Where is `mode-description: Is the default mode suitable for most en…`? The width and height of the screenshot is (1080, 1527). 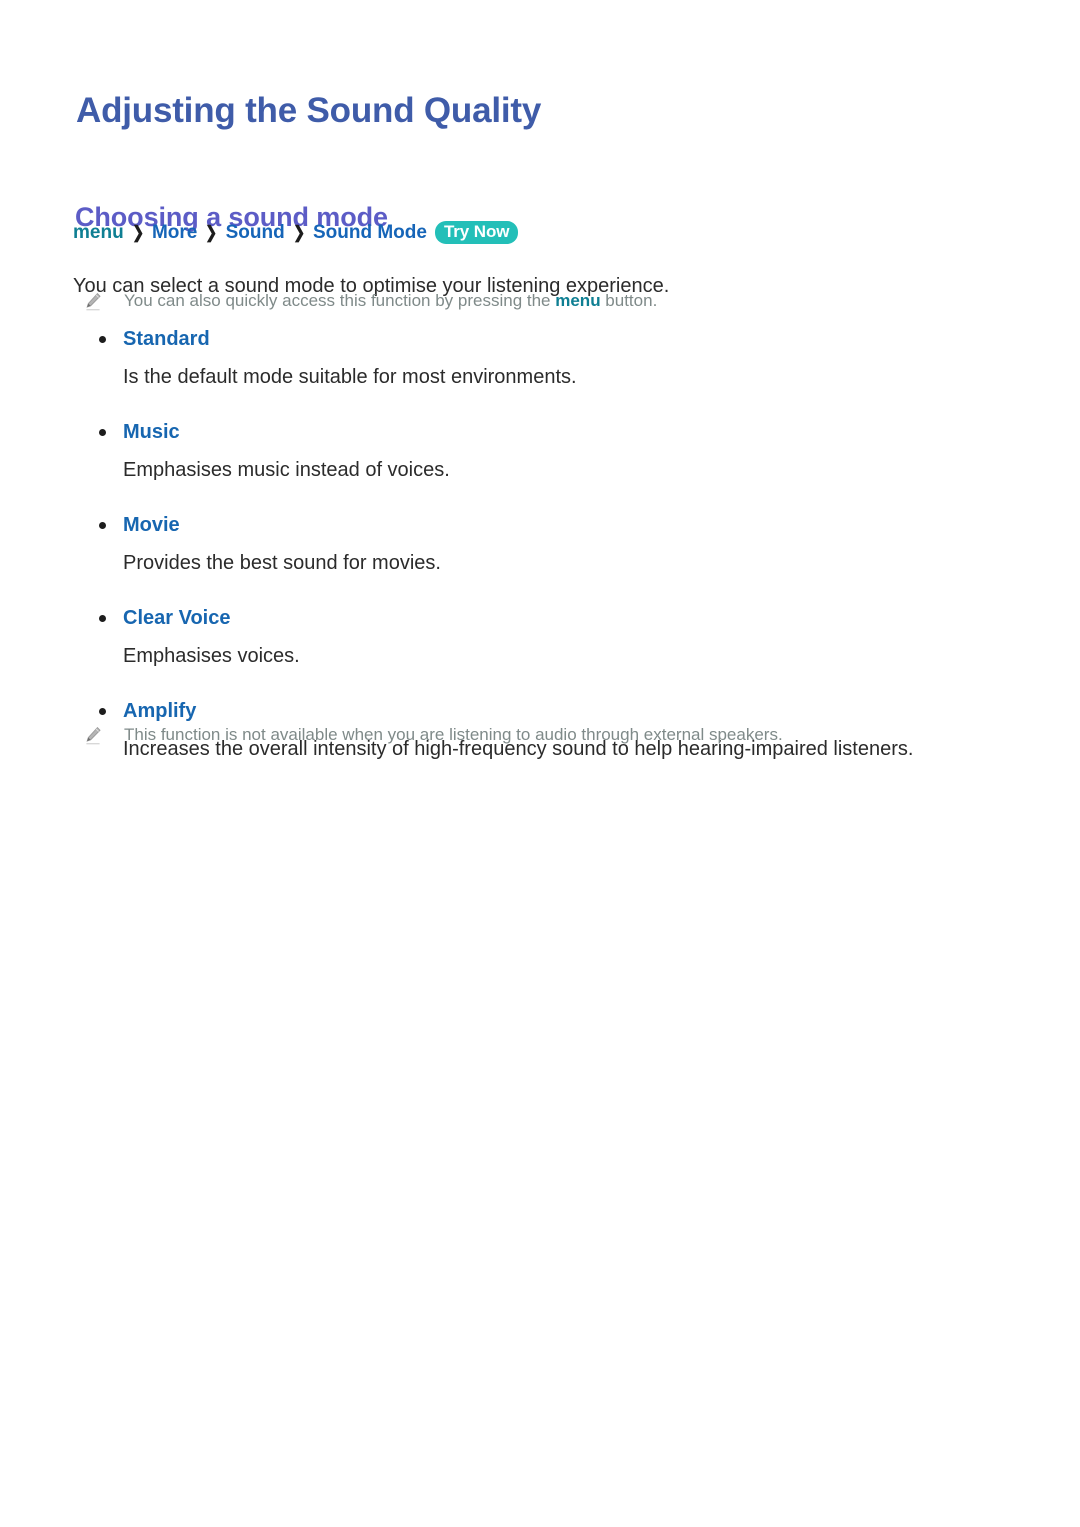
mode-description: Is the default mode suitable for most en… is located at coordinates (350, 377).